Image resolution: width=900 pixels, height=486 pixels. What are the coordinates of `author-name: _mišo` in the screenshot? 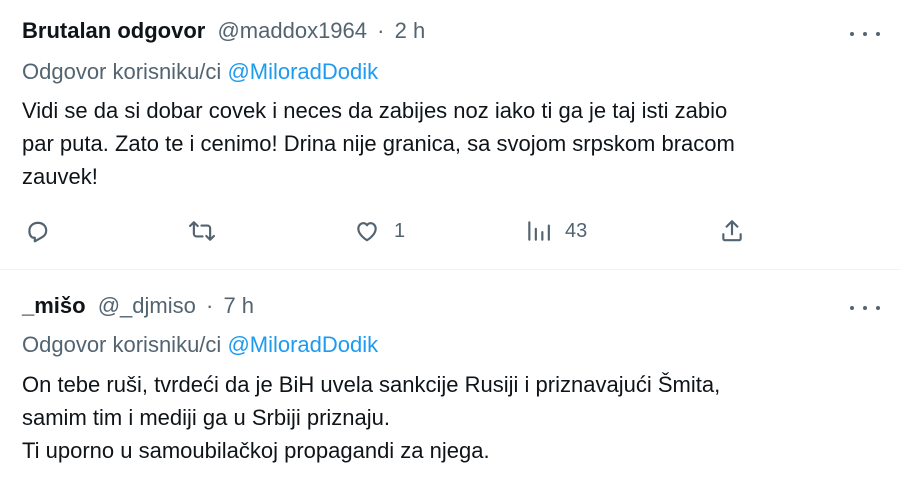 It's located at (54, 305).